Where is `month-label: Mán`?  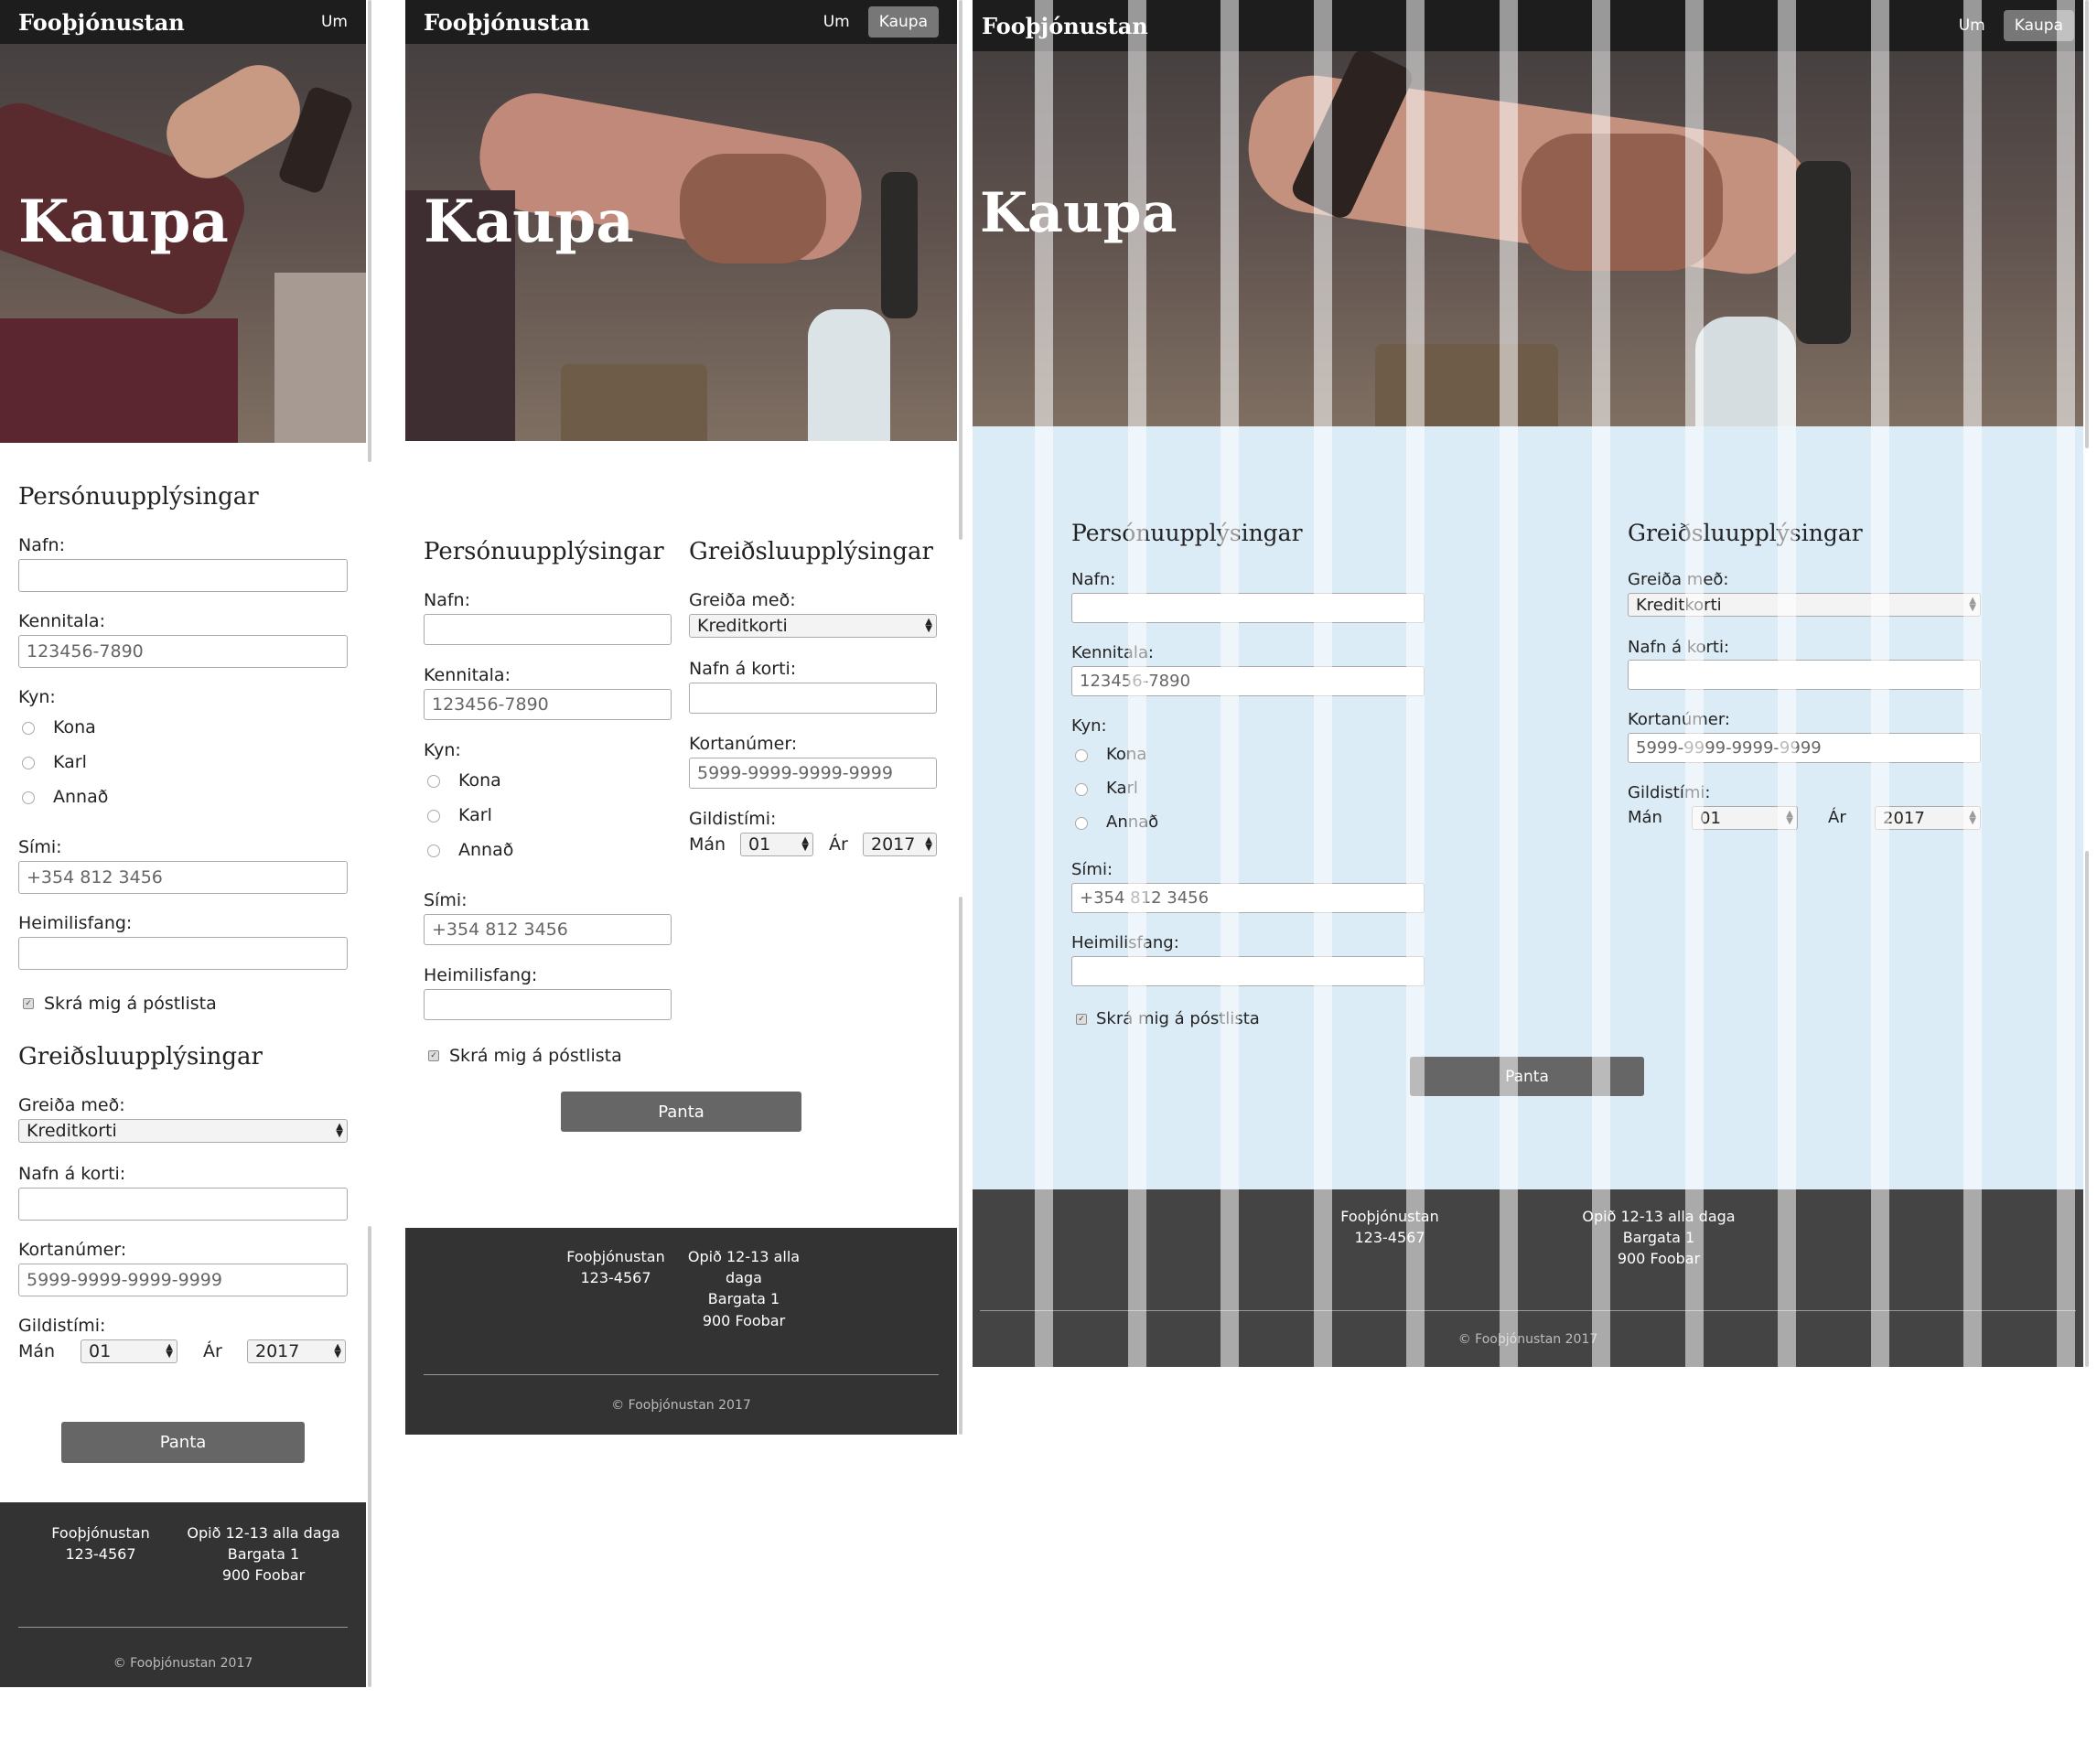
month-label: Mán is located at coordinates (1645, 817).